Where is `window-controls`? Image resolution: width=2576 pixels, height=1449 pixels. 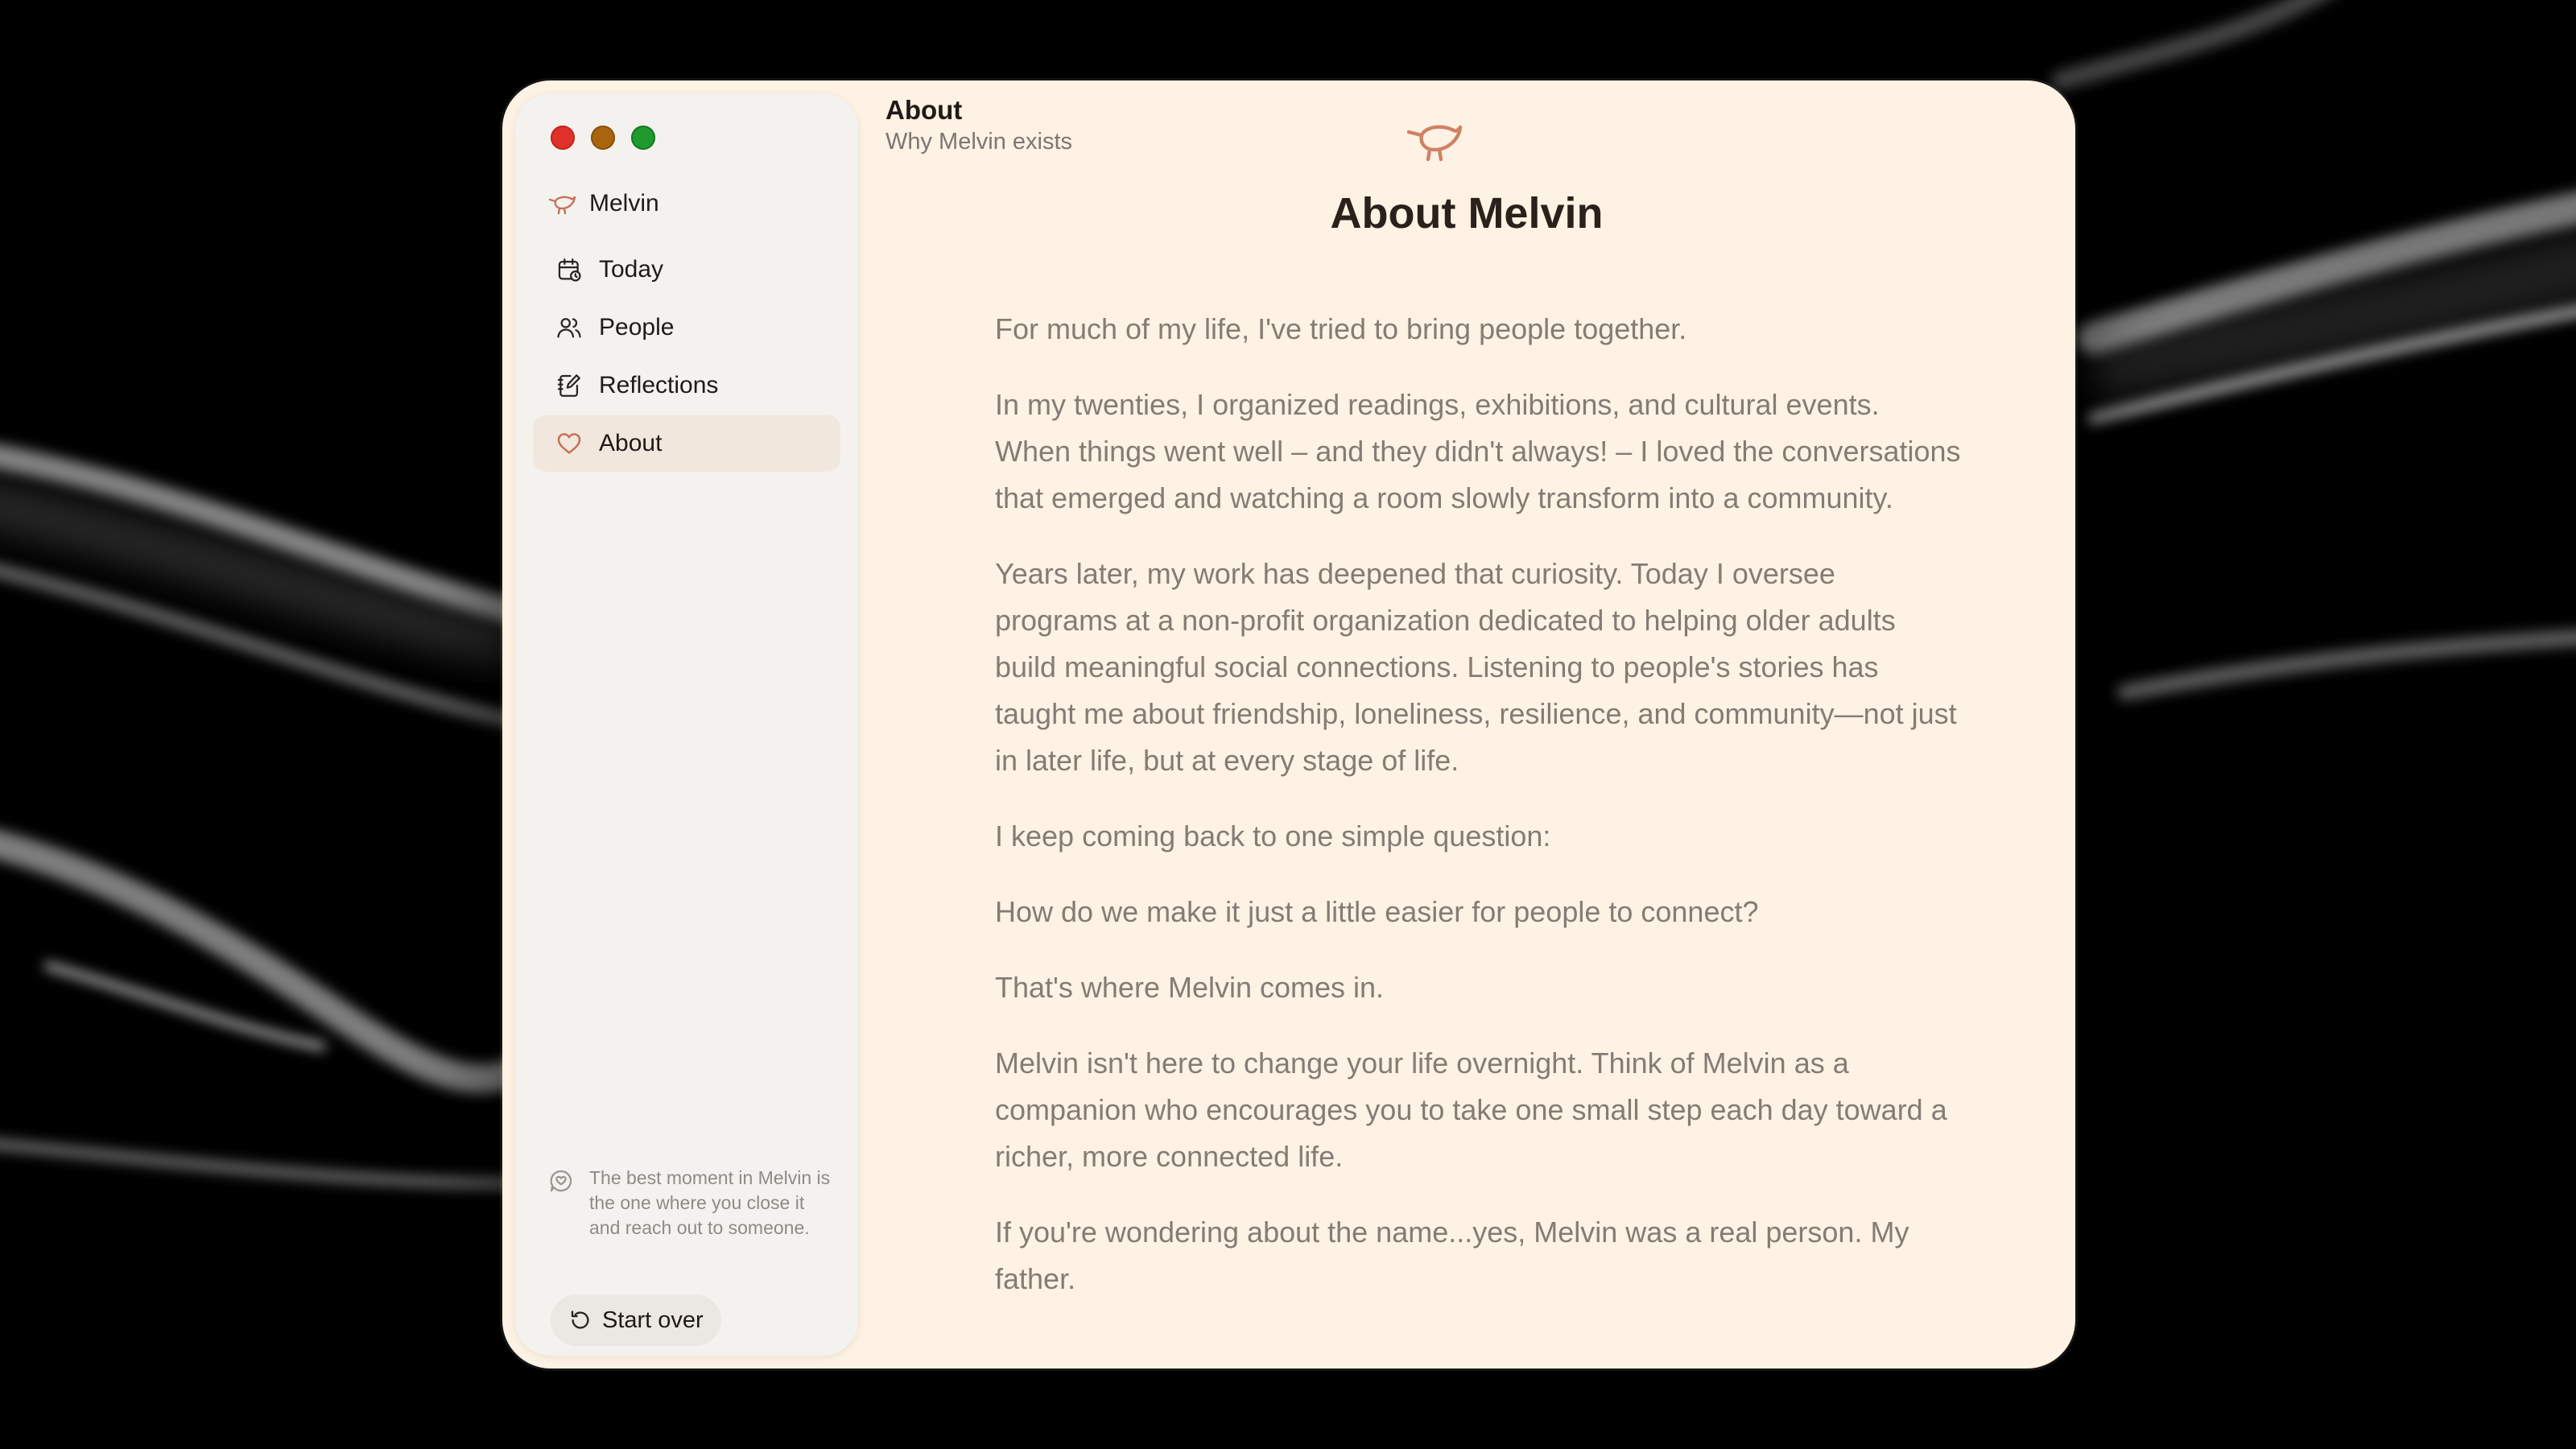
window-controls is located at coordinates (603, 138).